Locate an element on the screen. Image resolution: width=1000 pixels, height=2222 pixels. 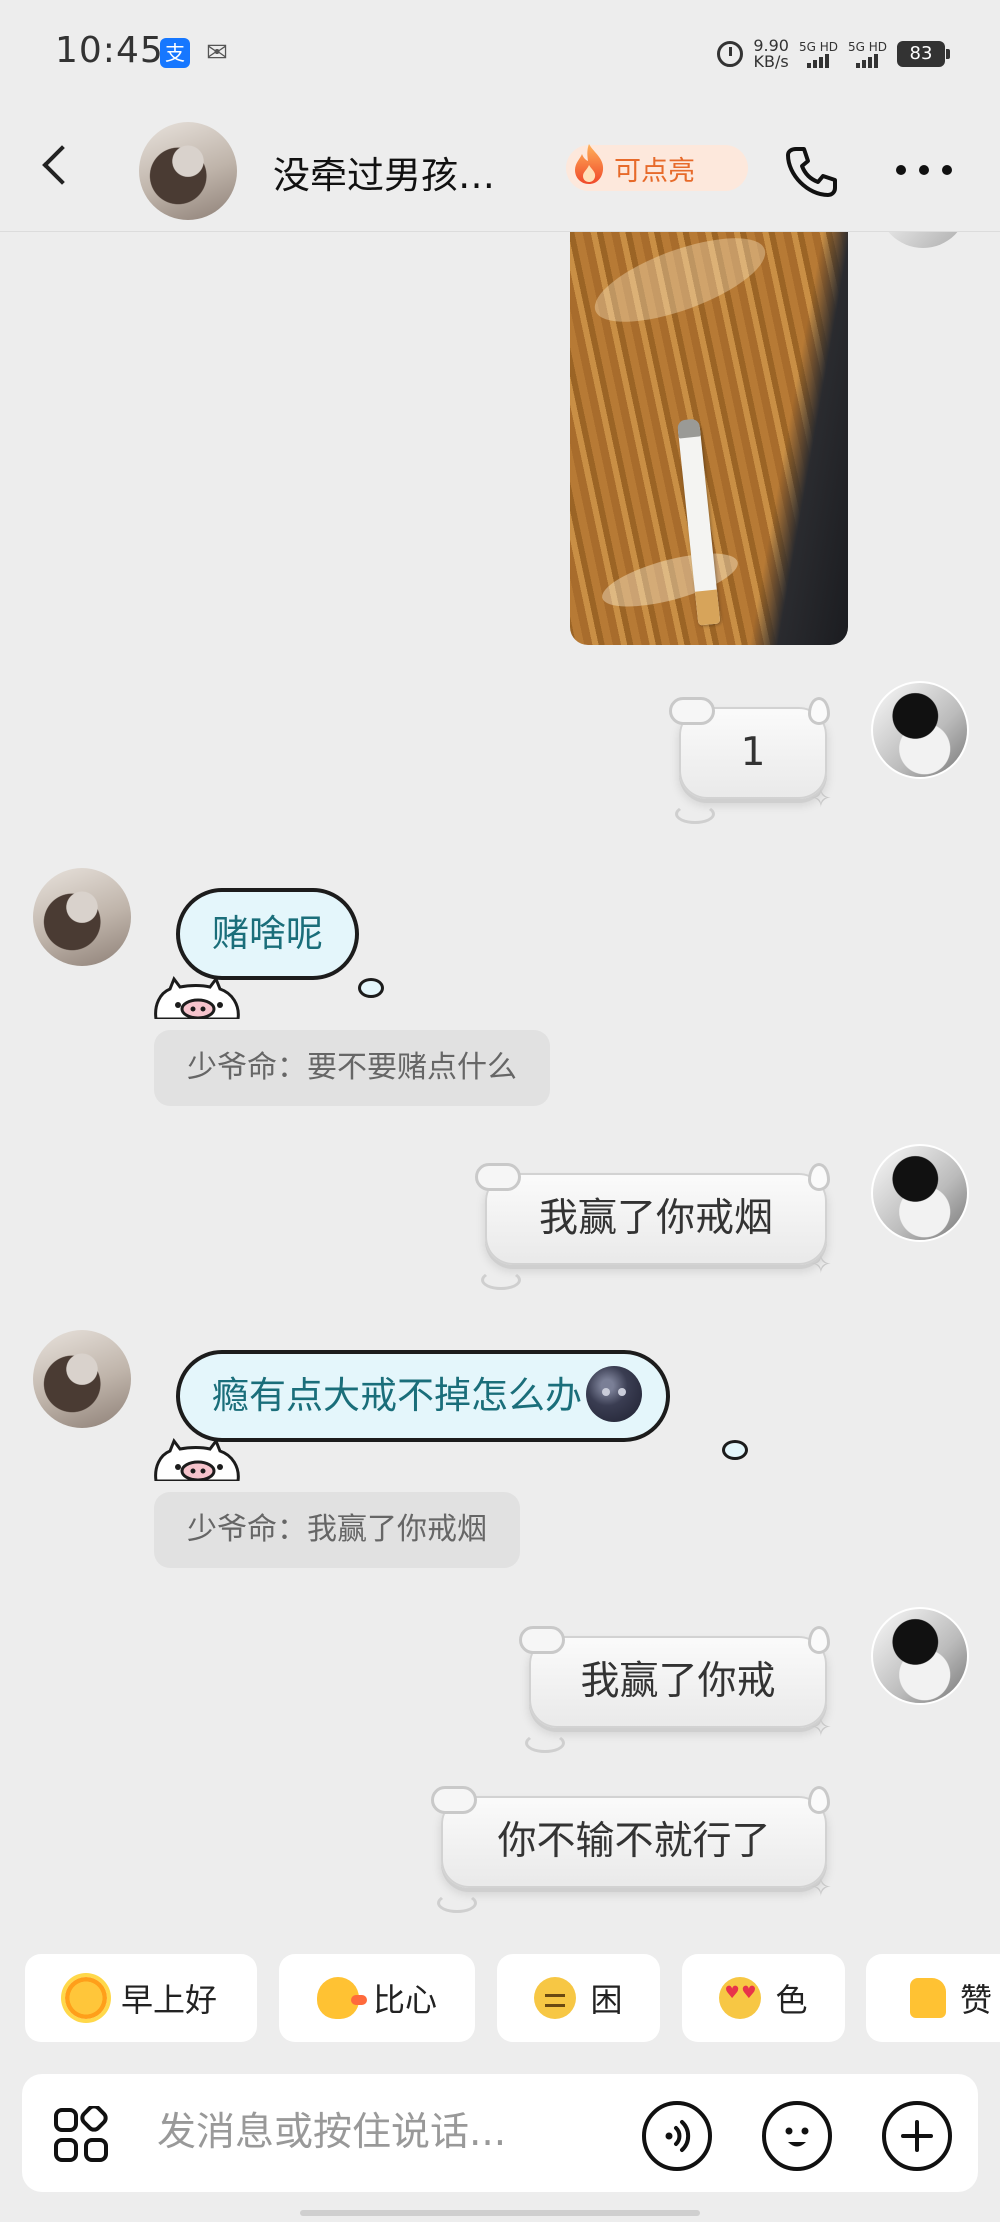
alarm-clock-icon is located at coordinates (730, 54).